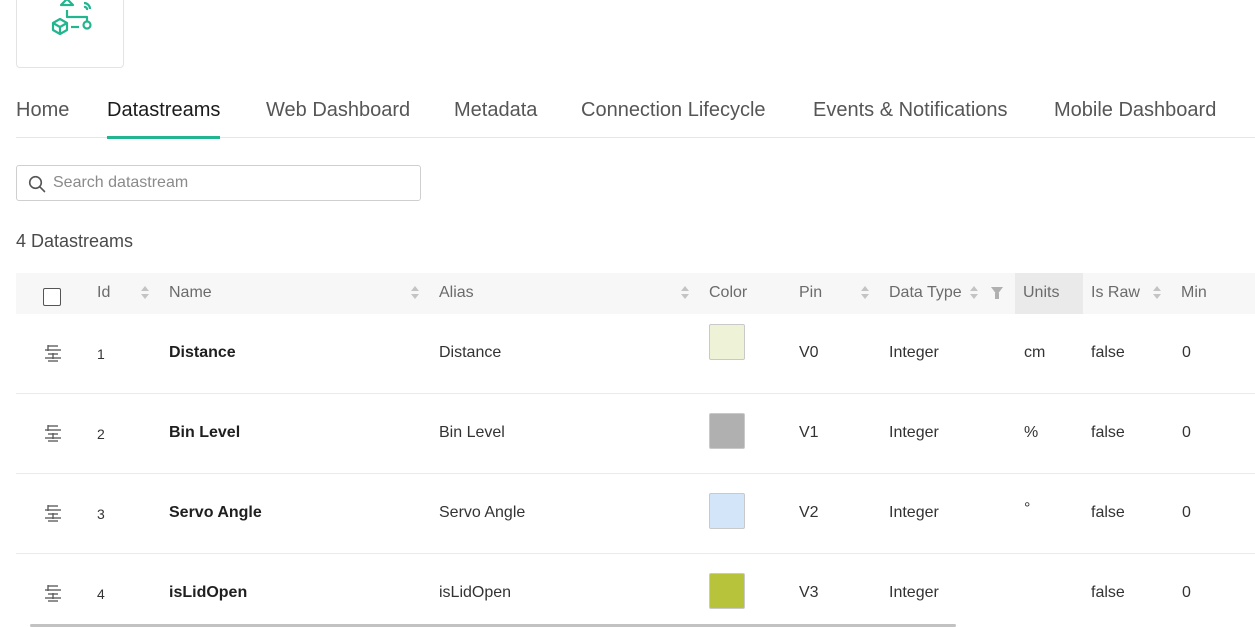 The height and width of the screenshot is (627, 1255). I want to click on column-header-pin: Pin, so click(810, 293).